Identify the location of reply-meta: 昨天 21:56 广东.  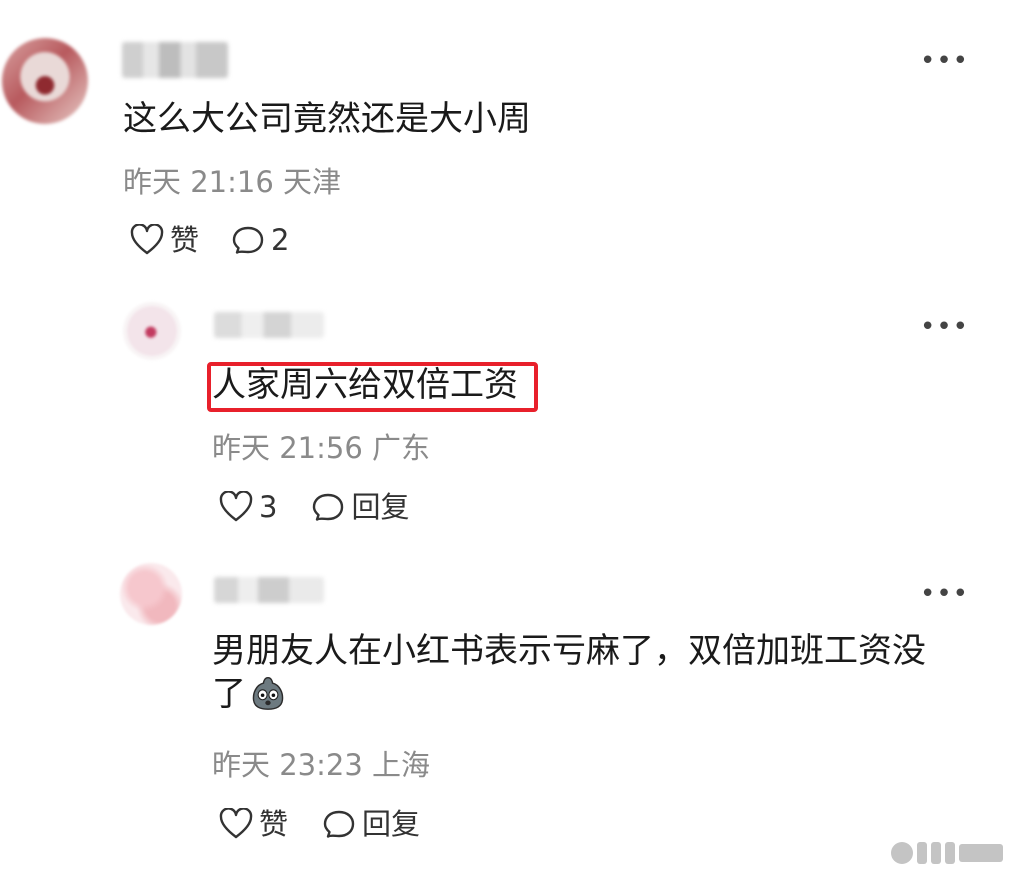
(321, 448).